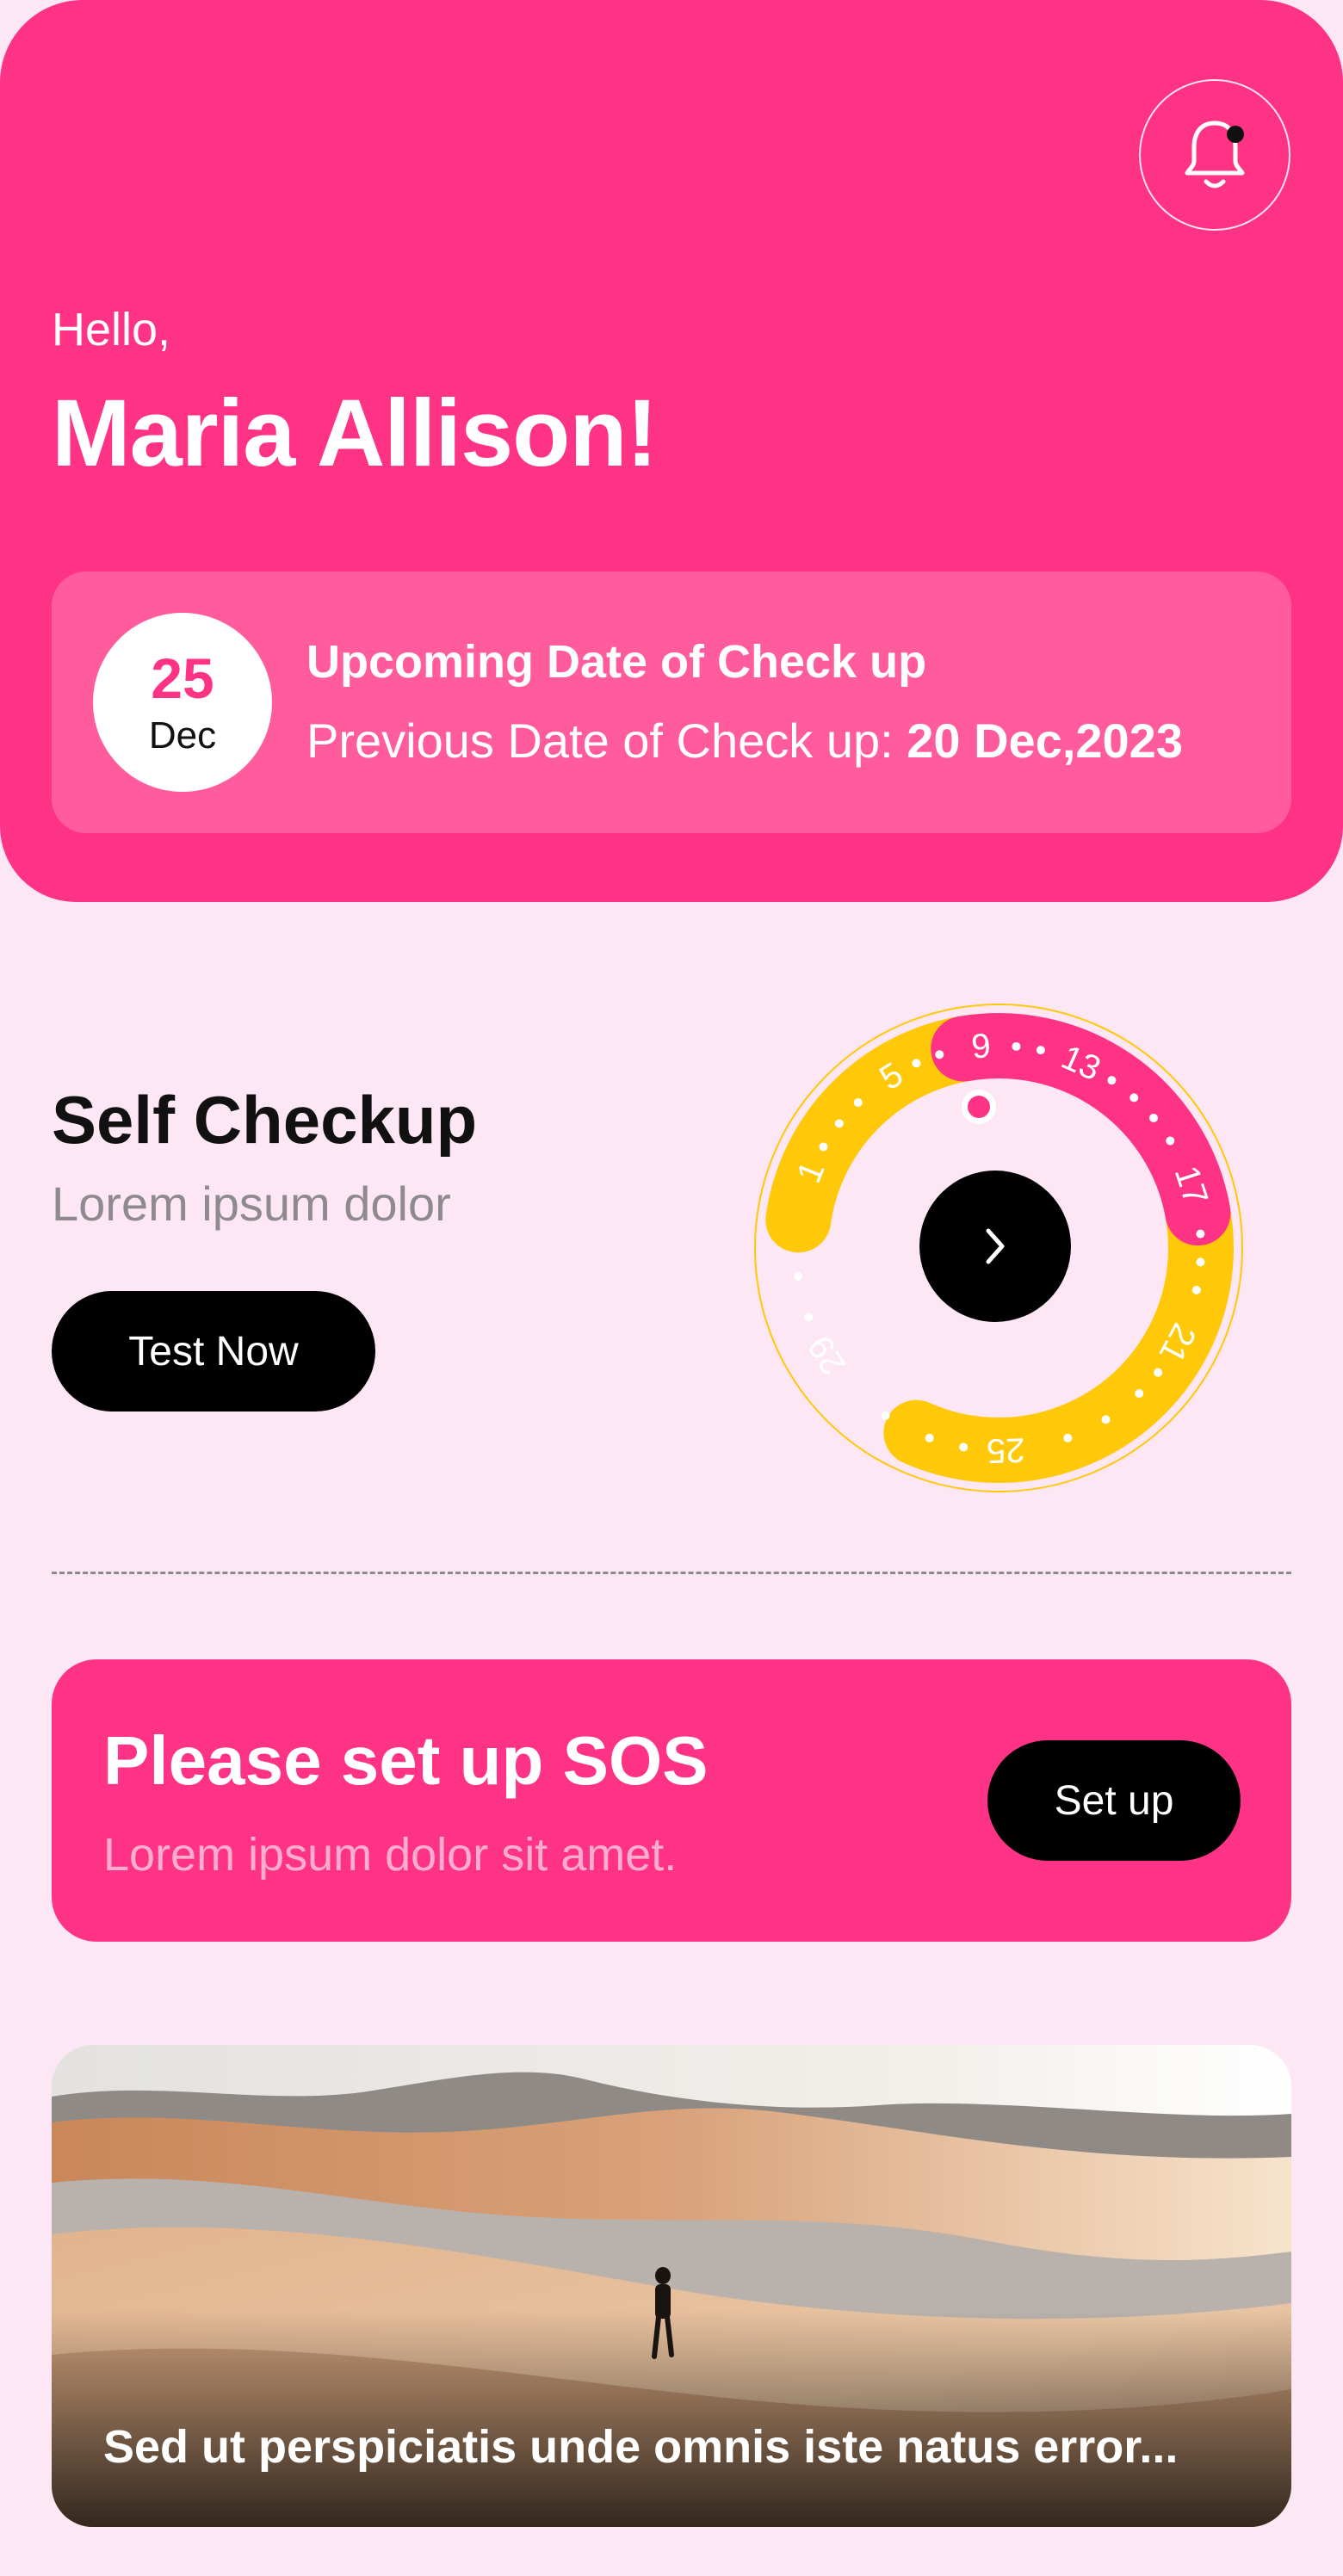 This screenshot has height=2576, width=1343. What do you see at coordinates (406, 1760) in the screenshot?
I see `sos-title: Please set up SOS` at bounding box center [406, 1760].